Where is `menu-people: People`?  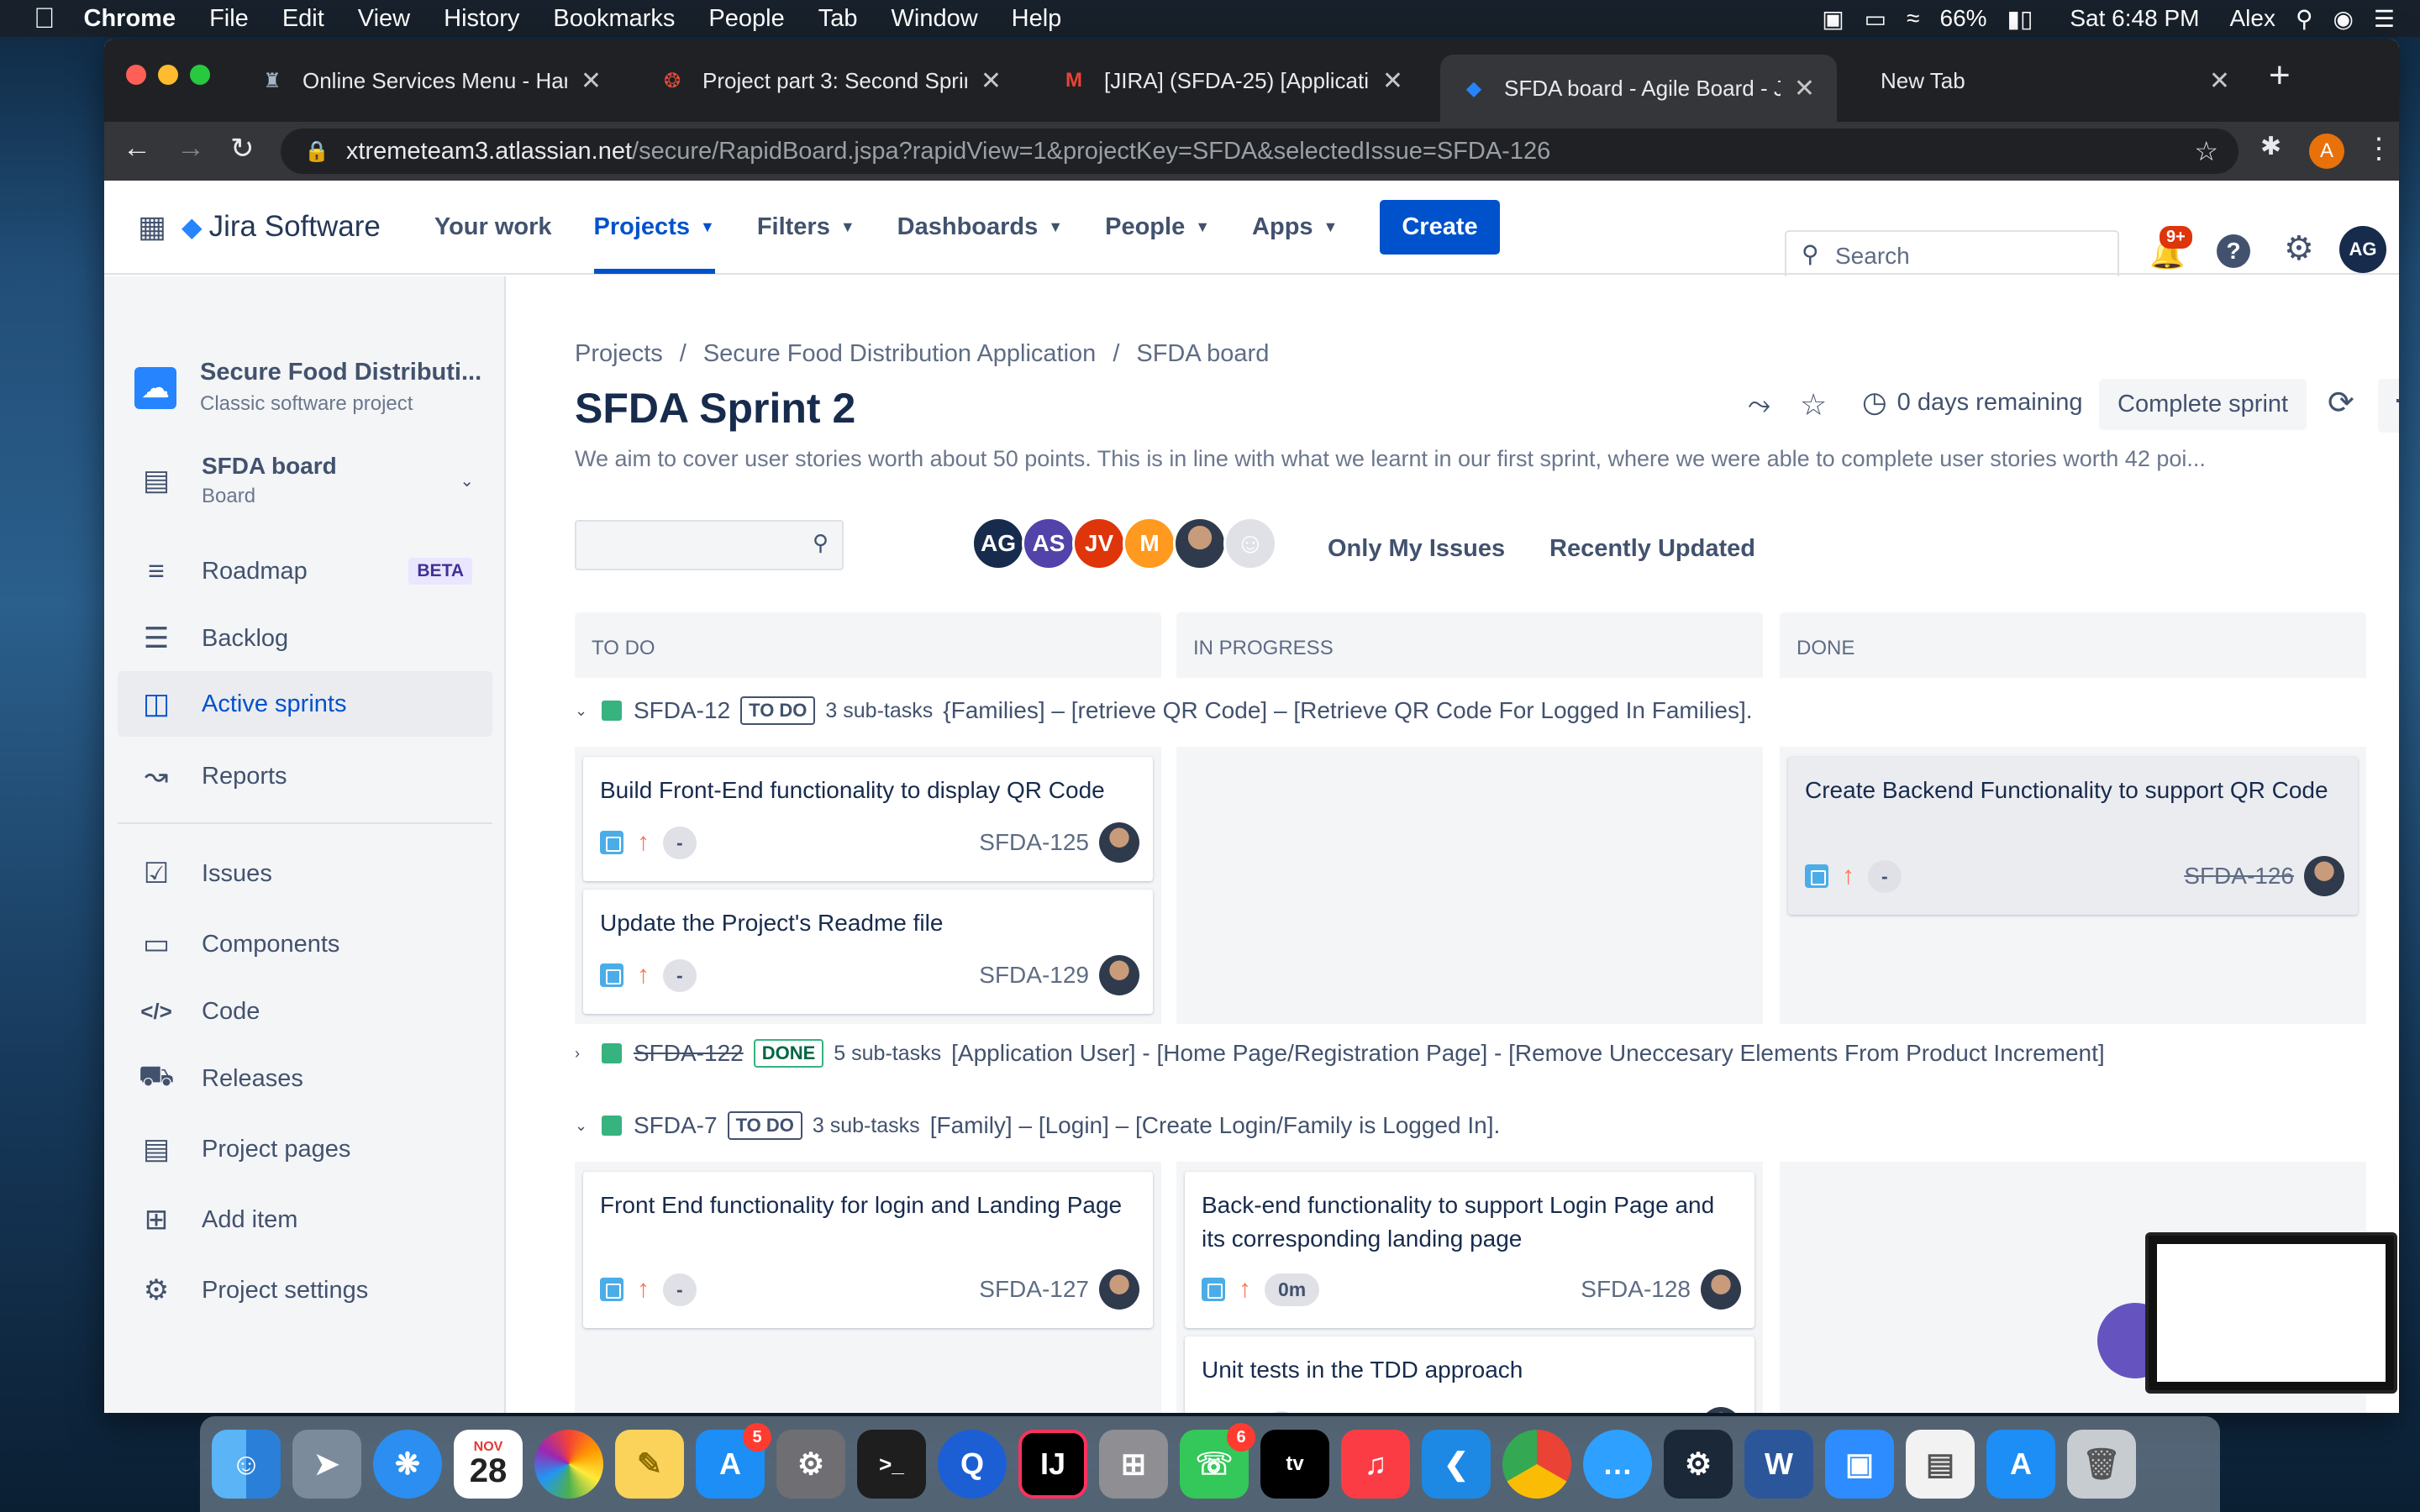
menu-people: People is located at coordinates (746, 19).